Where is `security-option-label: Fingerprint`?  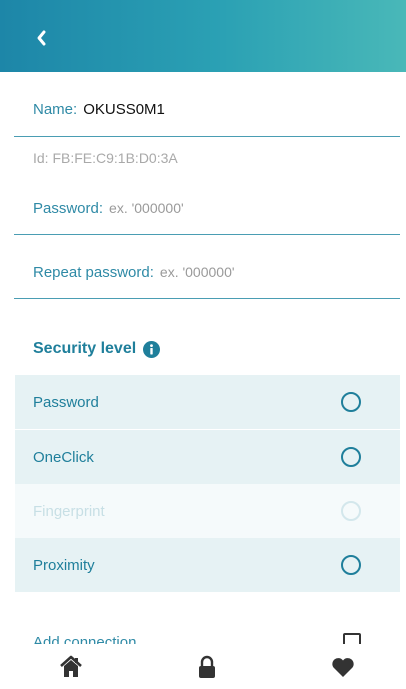 security-option-label: Fingerprint is located at coordinates (69, 511).